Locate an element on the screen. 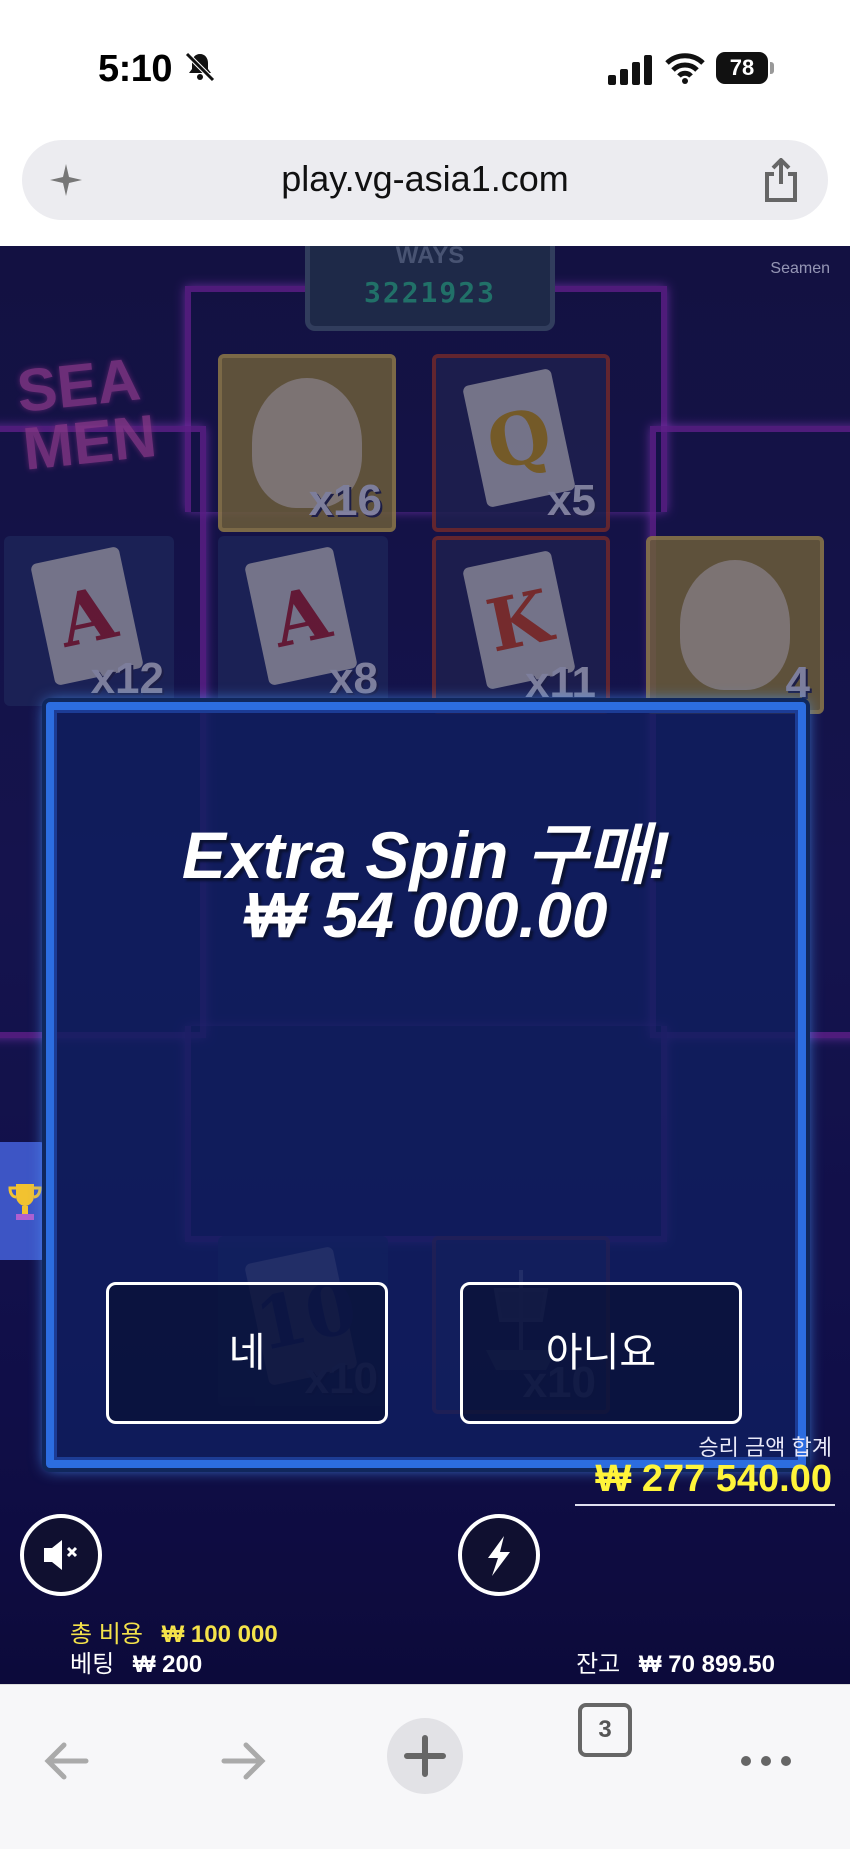 The width and height of the screenshot is (850, 1849). wifi-icon is located at coordinates (685, 68).